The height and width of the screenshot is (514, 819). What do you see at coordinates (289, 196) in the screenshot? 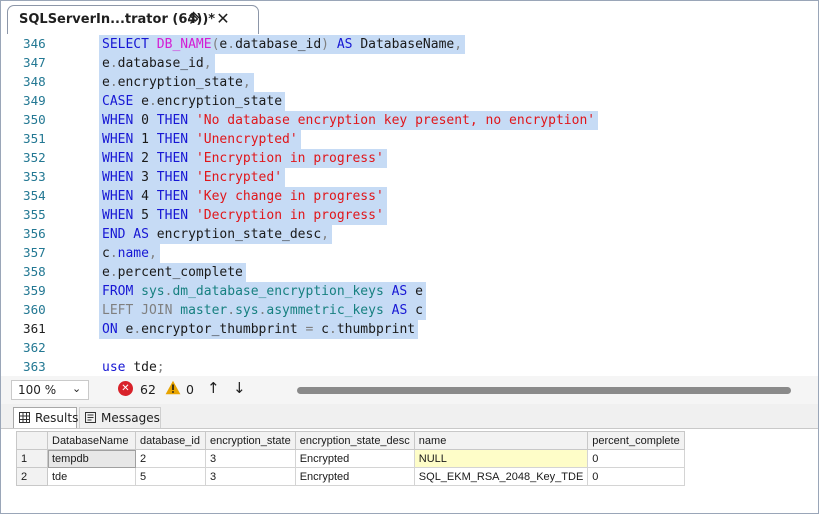
I see `code-token: 'Key change in progress'` at bounding box center [289, 196].